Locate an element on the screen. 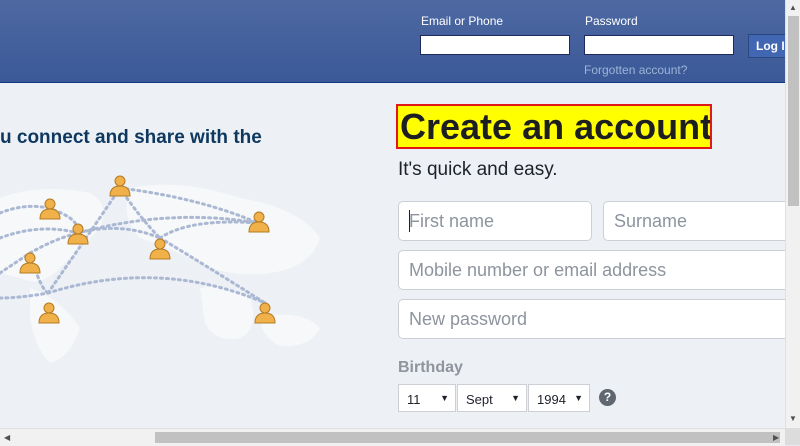 The height and width of the screenshot is (446, 800). mobile-or-email-field is located at coordinates (591, 270).